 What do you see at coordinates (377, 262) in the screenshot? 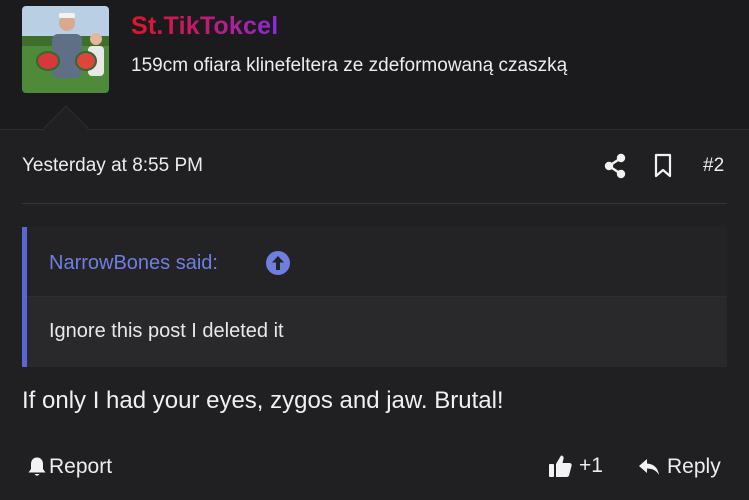
I see `quote-header: NarrowBones said:` at bounding box center [377, 262].